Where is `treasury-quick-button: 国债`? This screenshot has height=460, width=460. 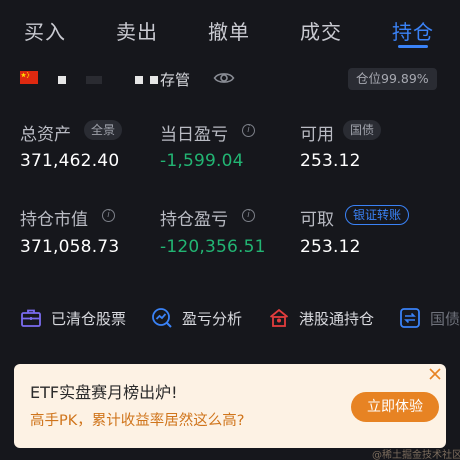
treasury-quick-button: 国债 is located at coordinates (429, 318).